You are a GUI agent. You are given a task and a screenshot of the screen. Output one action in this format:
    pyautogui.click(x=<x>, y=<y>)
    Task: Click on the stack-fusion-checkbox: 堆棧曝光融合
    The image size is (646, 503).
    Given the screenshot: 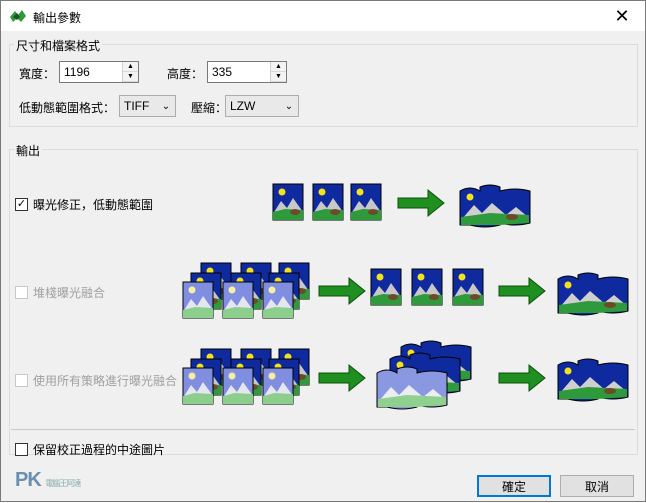 What is the action you would take?
    pyautogui.click(x=60, y=292)
    